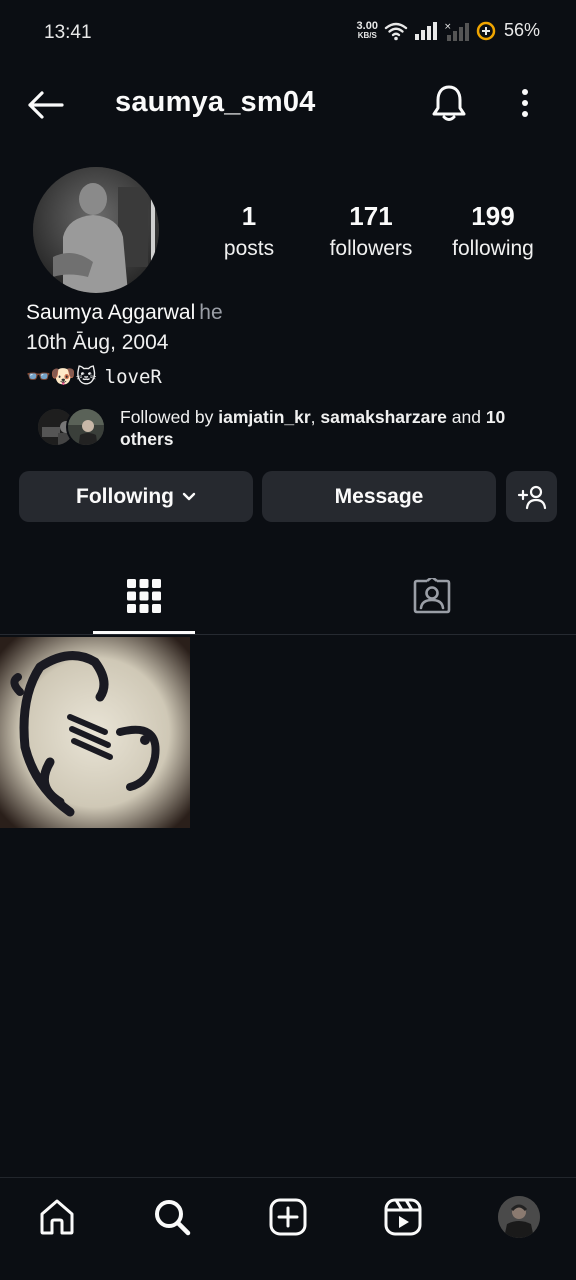 The width and height of the screenshot is (576, 1280). I want to click on posts-label: posts, so click(249, 248).